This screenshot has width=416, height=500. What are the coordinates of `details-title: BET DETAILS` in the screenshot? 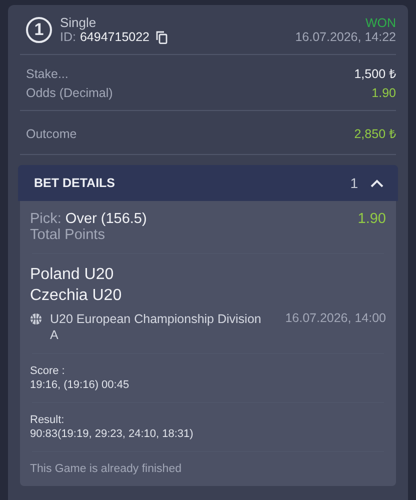 It's located at (75, 183).